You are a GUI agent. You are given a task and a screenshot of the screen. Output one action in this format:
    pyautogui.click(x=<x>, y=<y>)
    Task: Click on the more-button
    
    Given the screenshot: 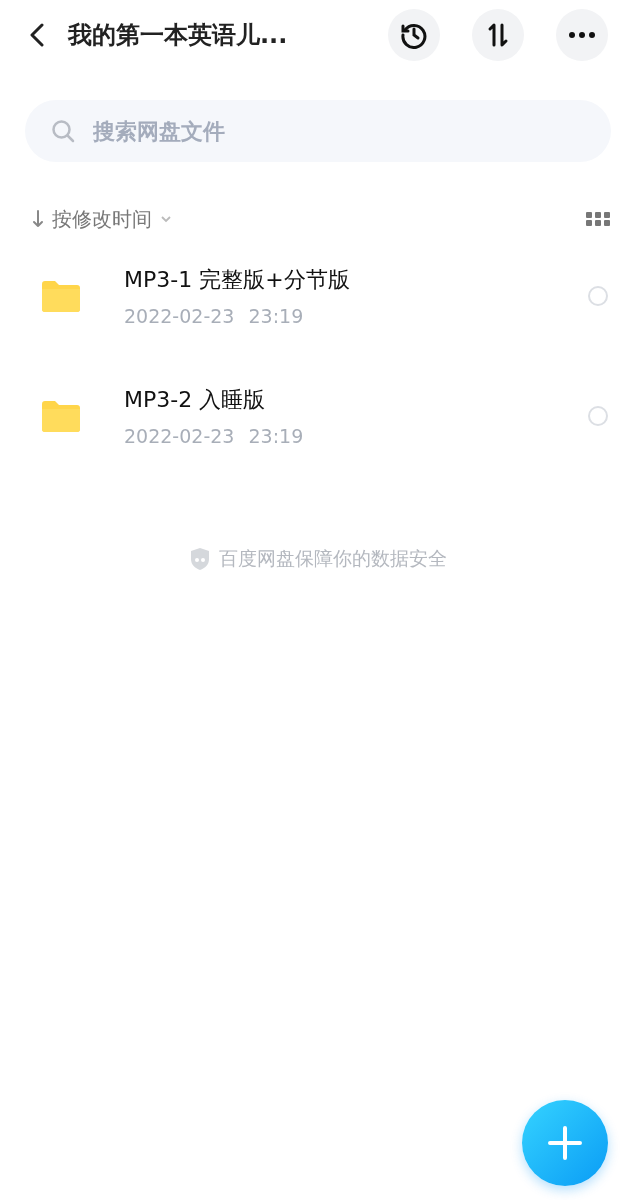 What is the action you would take?
    pyautogui.click(x=582, y=35)
    